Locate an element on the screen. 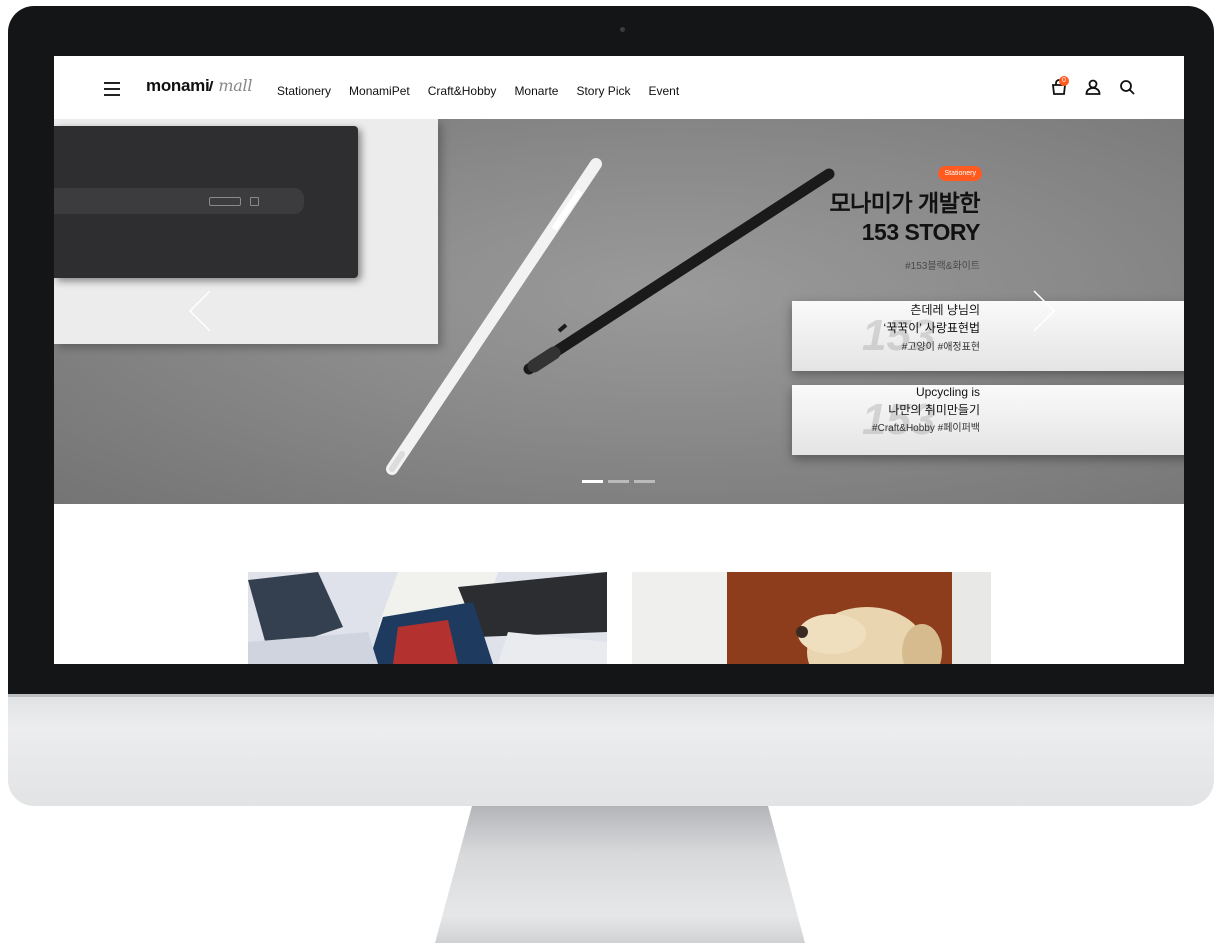 Image resolution: width=1214 pixels, height=943 pixels. headline-hashtags: #153블랙&화이트 is located at coordinates (942, 266).